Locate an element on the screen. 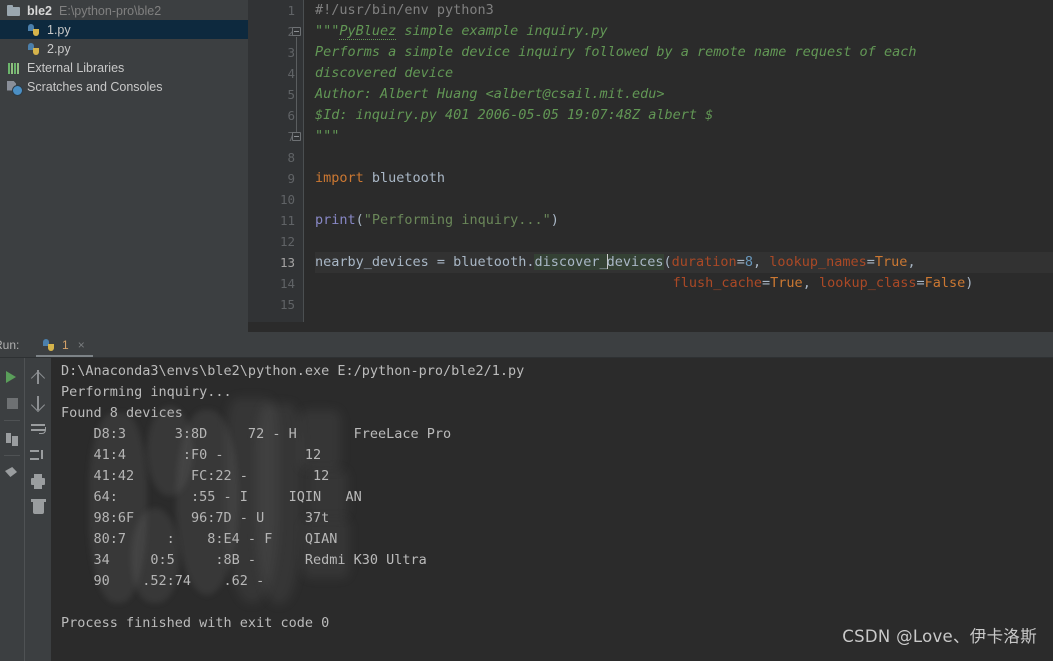  code-token: simple example inquiry.py is located at coordinates (502, 31).